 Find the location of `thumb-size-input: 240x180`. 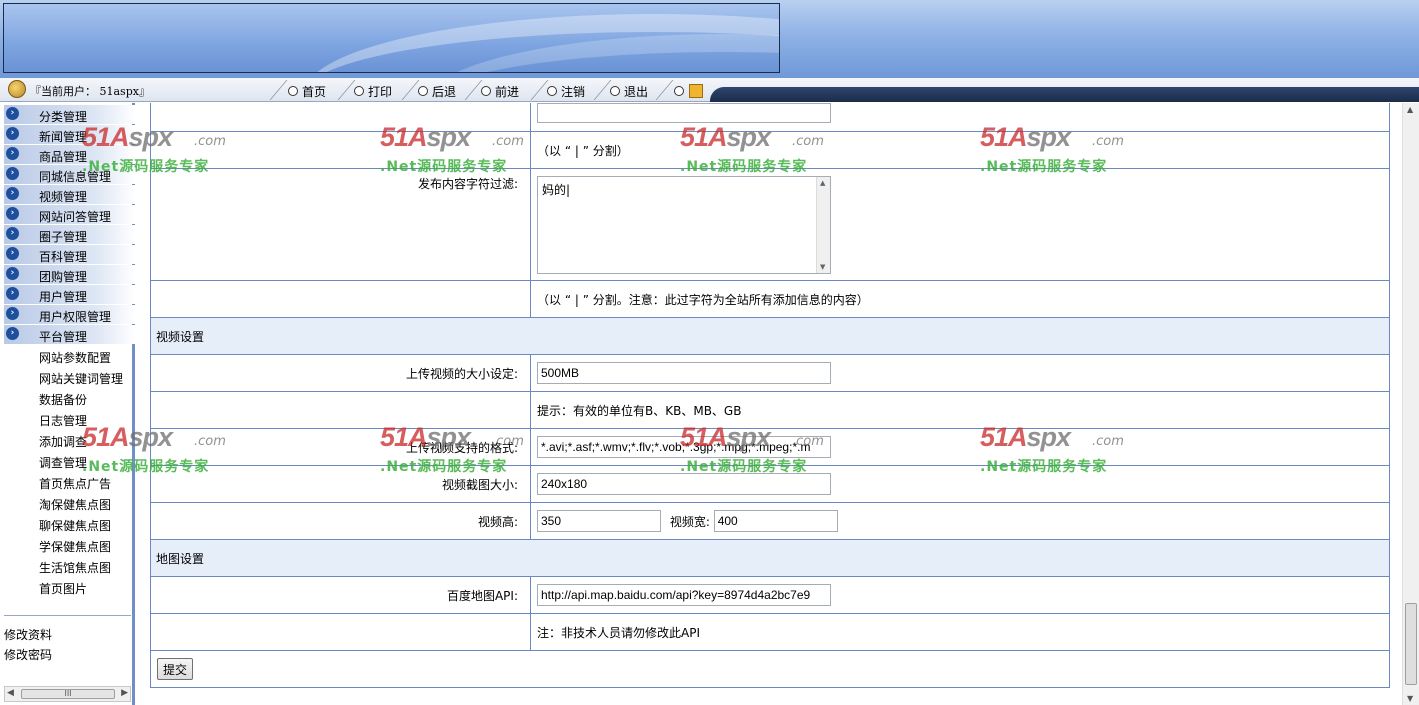

thumb-size-input: 240x180 is located at coordinates (684, 484).